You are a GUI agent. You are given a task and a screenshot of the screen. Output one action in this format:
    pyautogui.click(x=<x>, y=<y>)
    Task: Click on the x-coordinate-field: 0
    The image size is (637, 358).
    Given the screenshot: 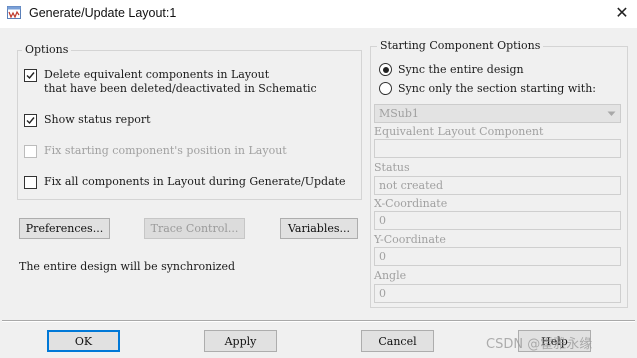 What is the action you would take?
    pyautogui.click(x=497, y=220)
    